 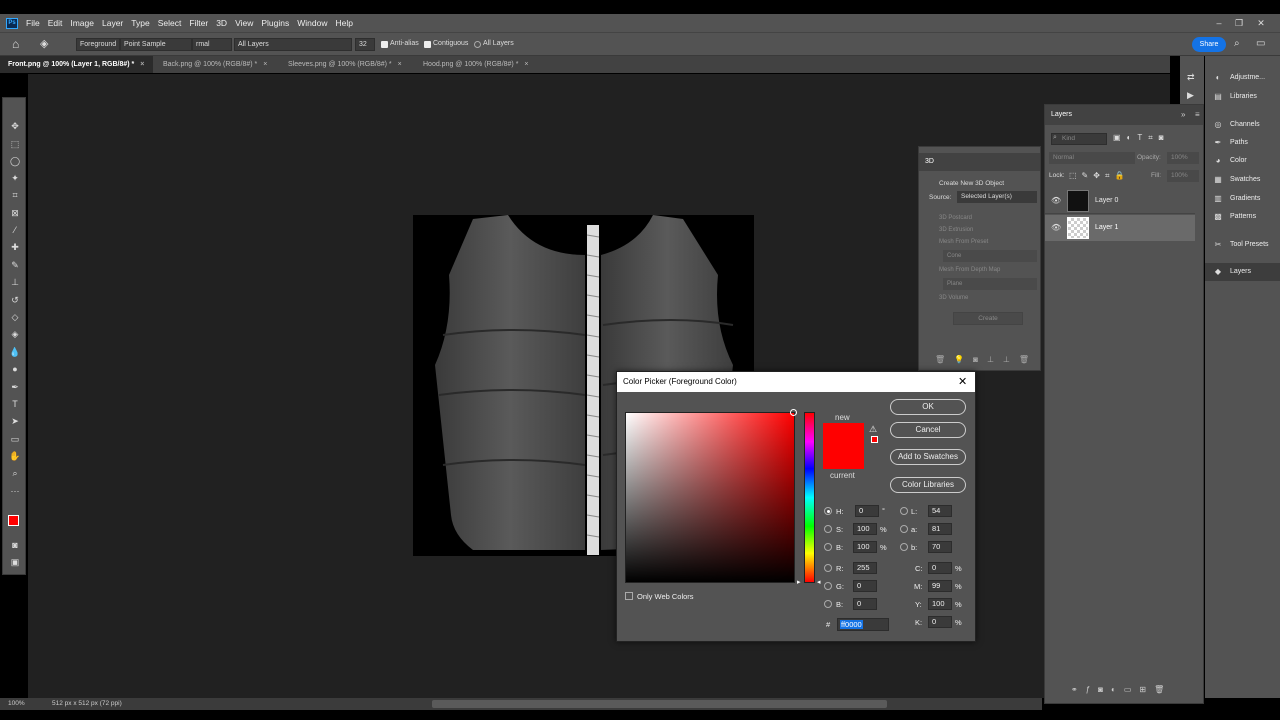 I want to click on hand-tool-icon: ✋, so click(x=15, y=456).